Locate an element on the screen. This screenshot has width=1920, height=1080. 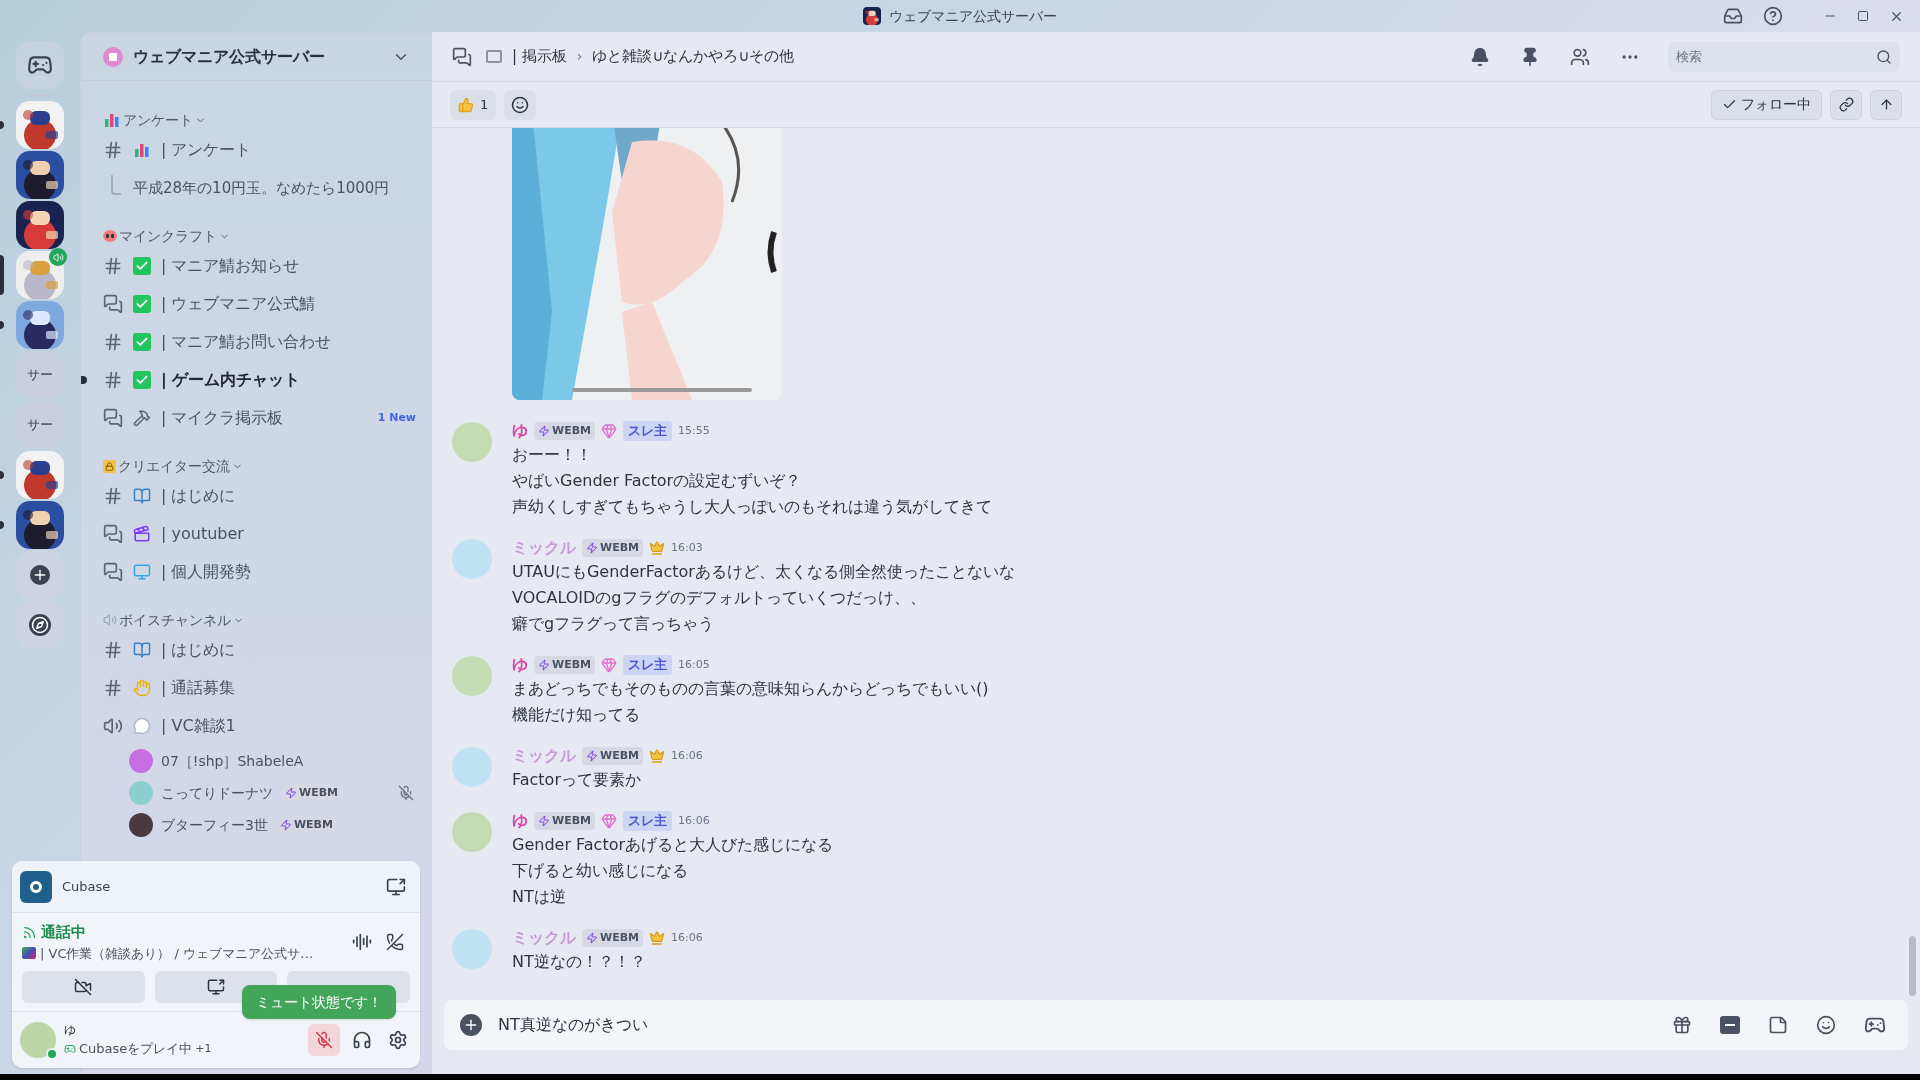
hammer-icon is located at coordinates (142, 418).